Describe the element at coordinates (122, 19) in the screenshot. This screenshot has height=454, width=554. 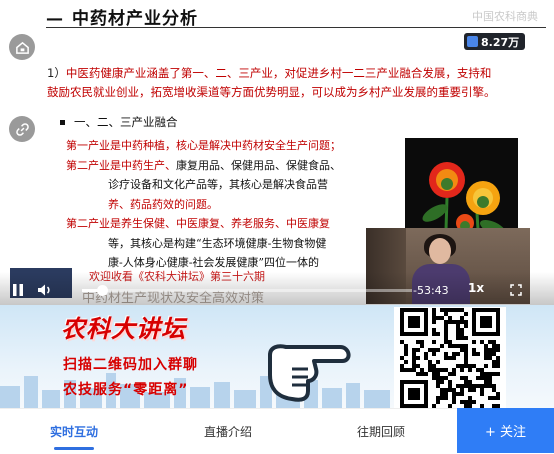
I see `slide-title: — 中药材产业分析` at that location.